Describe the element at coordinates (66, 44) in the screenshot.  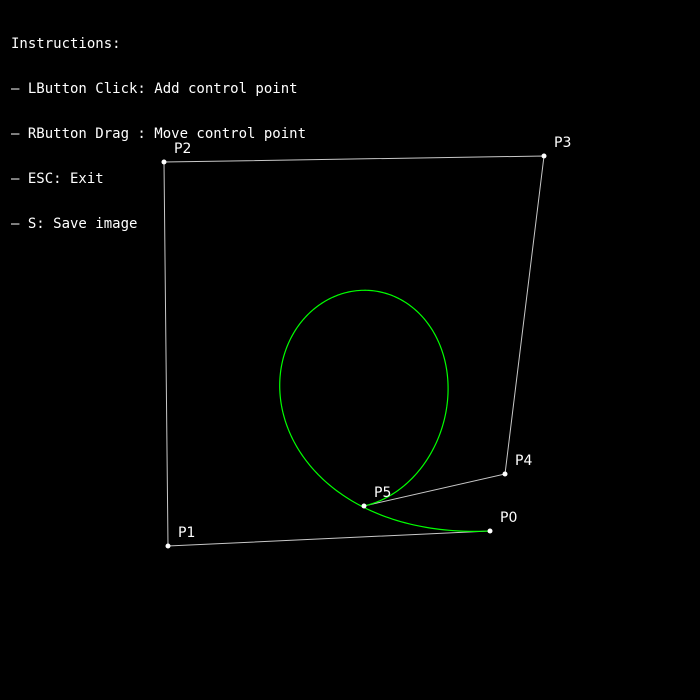
I see `instructions-title: Instructions:` at that location.